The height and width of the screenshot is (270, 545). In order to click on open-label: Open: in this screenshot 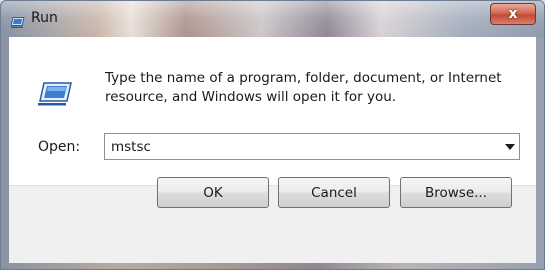, I will do `click(59, 147)`.